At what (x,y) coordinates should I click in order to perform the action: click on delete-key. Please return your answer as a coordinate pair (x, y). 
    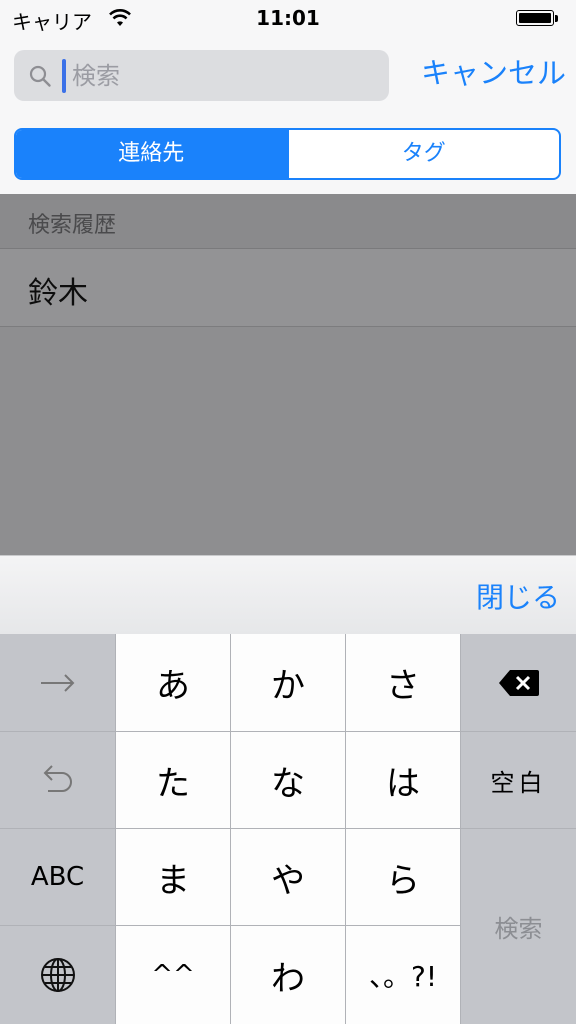
    Looking at the image, I should click on (518, 682).